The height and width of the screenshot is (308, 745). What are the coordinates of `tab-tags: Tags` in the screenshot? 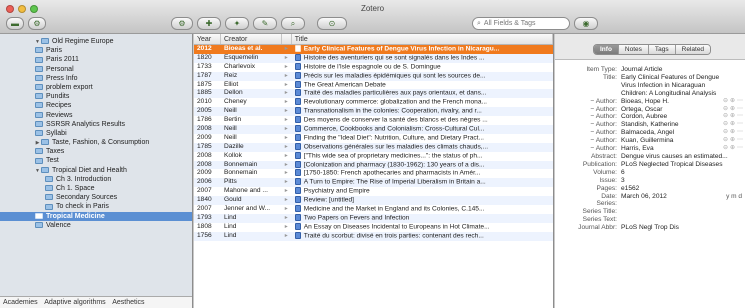 It's located at (662, 49).